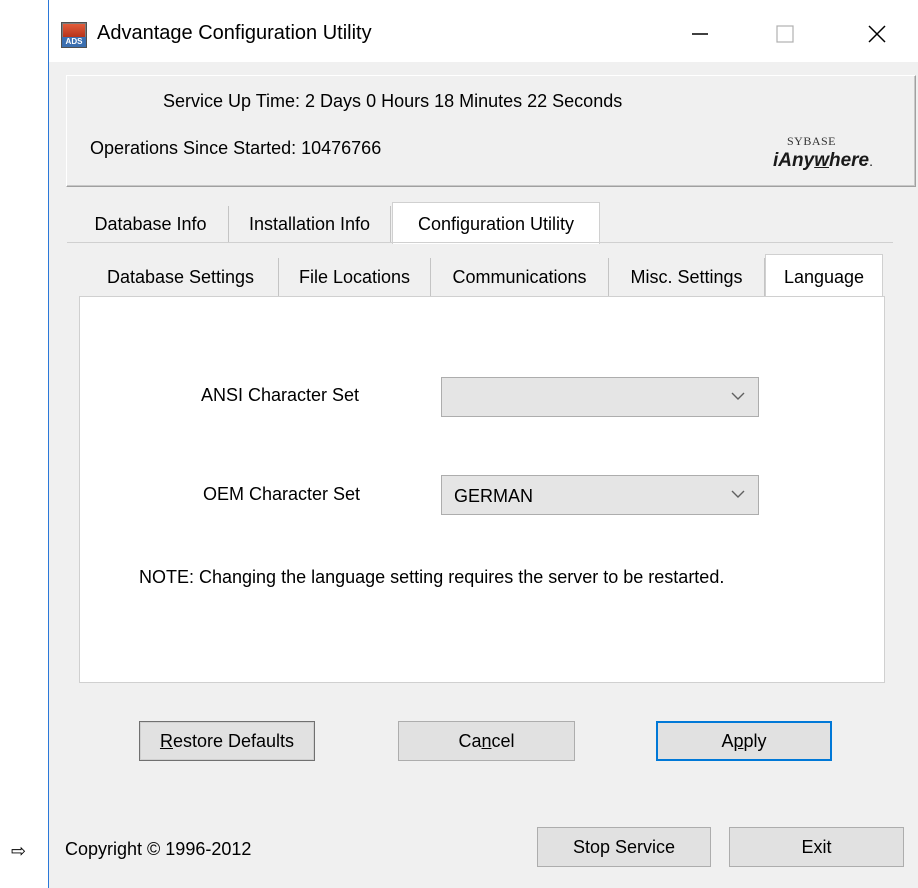 This screenshot has width=918, height=888. Describe the element at coordinates (310, 224) in the screenshot. I see `tab-installation-info: Installation Info` at that location.